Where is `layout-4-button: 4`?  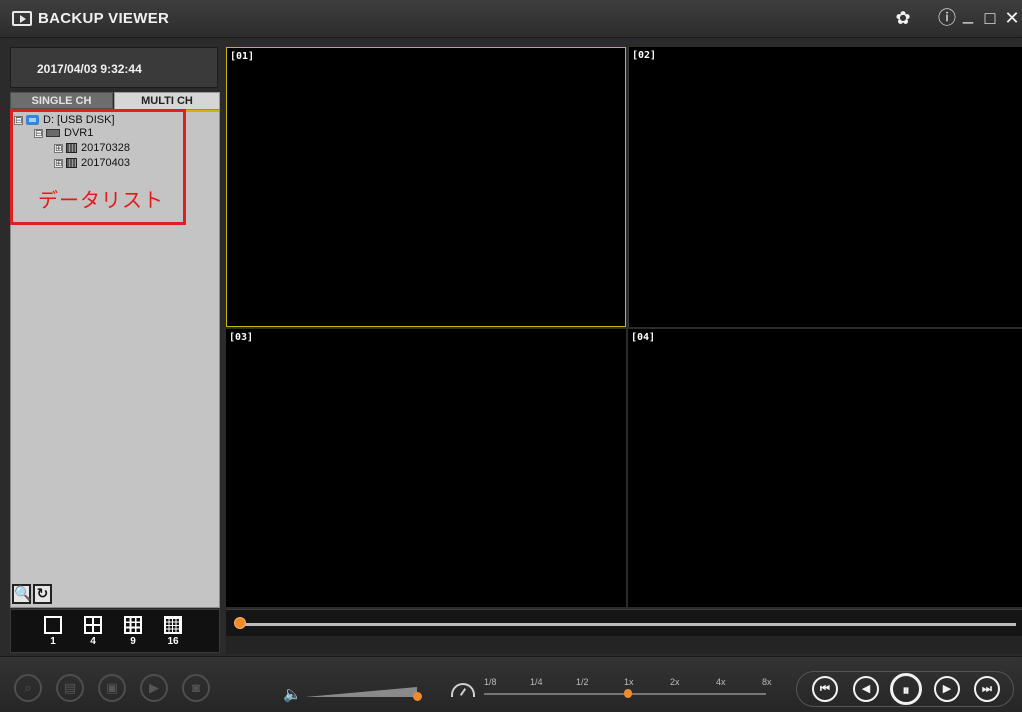 layout-4-button: 4 is located at coordinates (93, 631).